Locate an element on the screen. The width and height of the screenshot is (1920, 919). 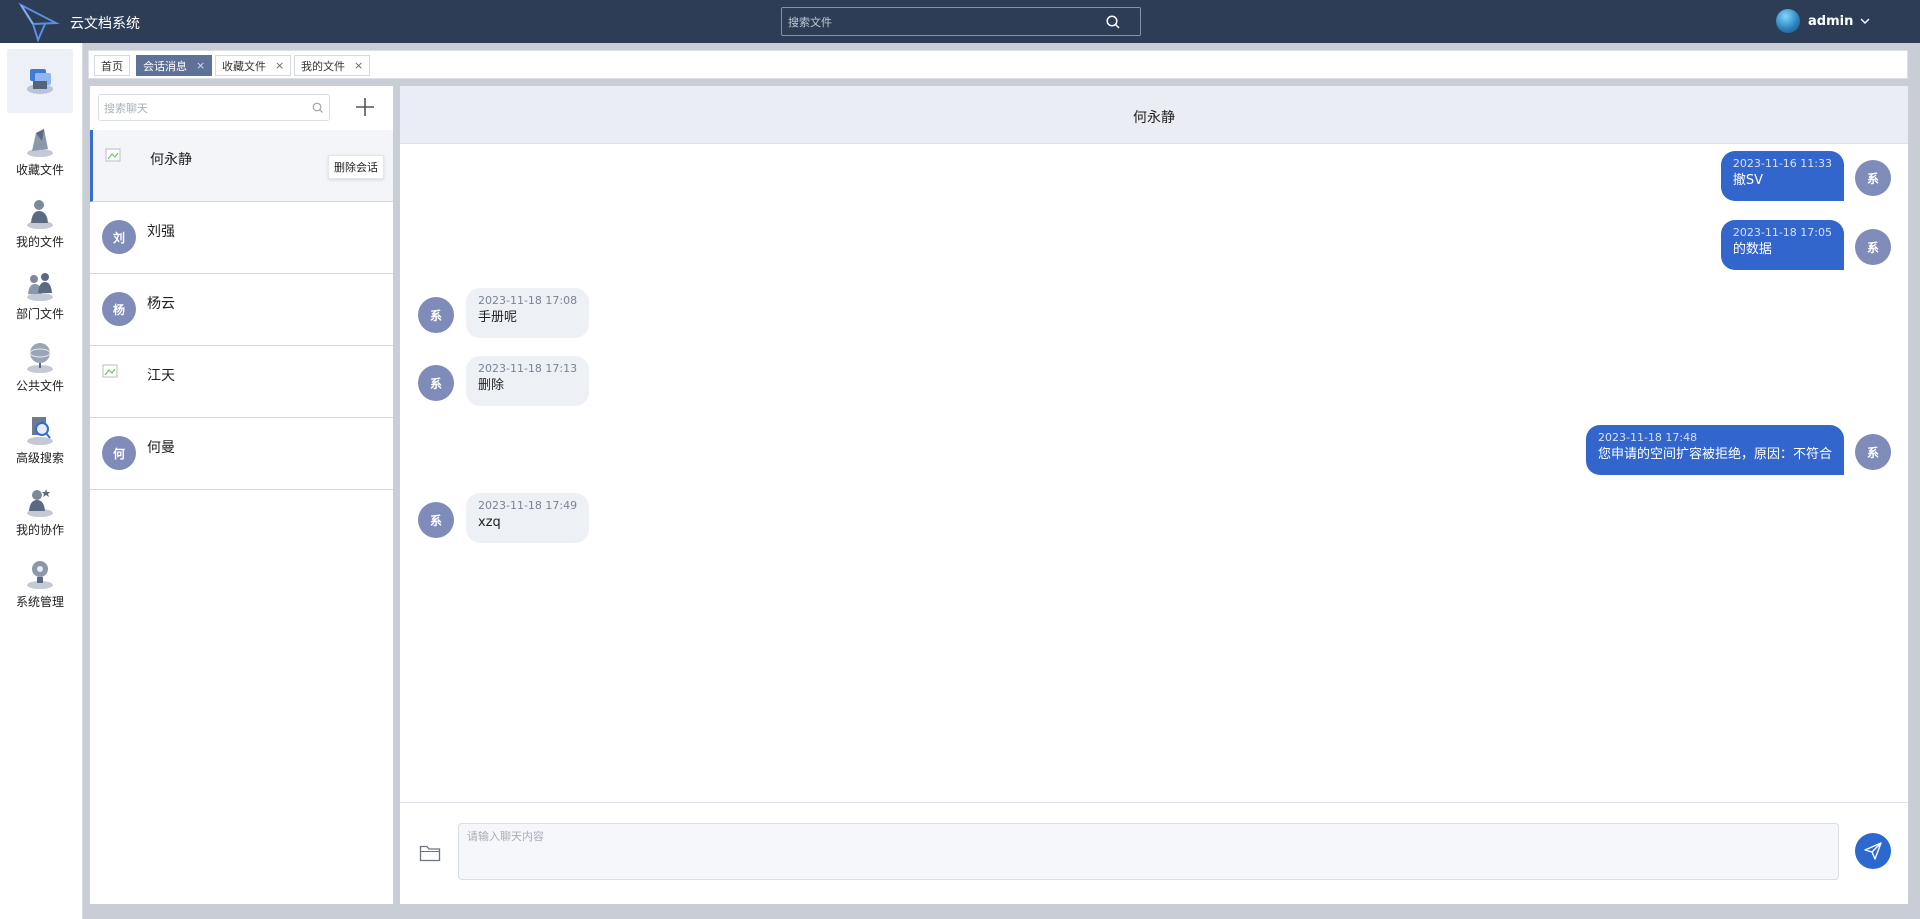
conversation-item: 杨 杨云 is located at coordinates (241, 310).